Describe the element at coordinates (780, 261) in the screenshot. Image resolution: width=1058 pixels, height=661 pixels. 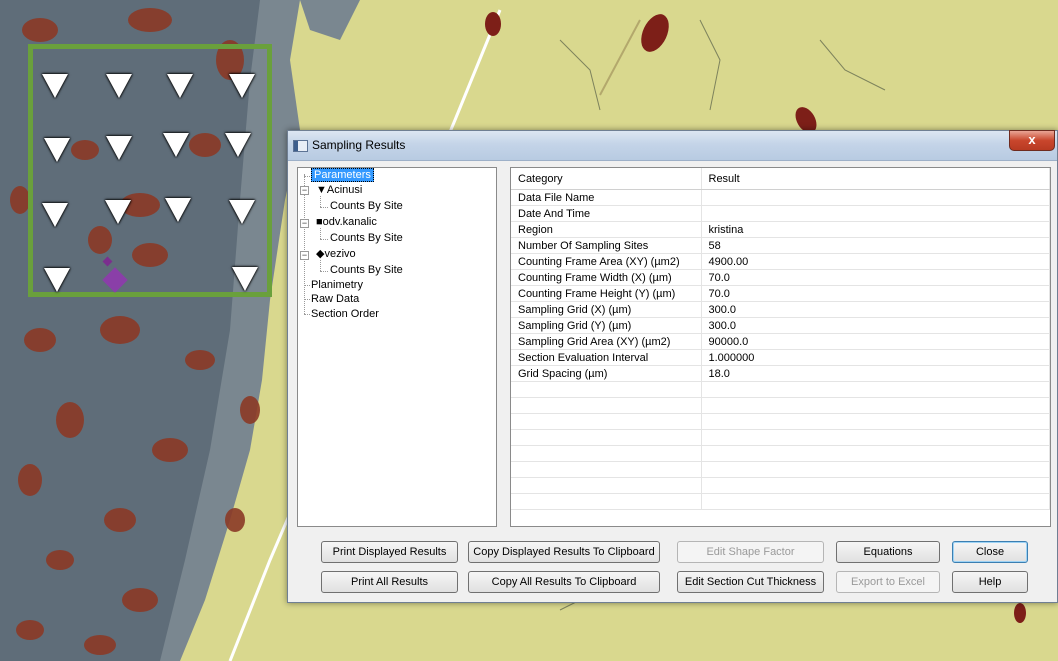
I see `table-row: Counting Frame Area (XY) (µm2) 4900.00` at that location.